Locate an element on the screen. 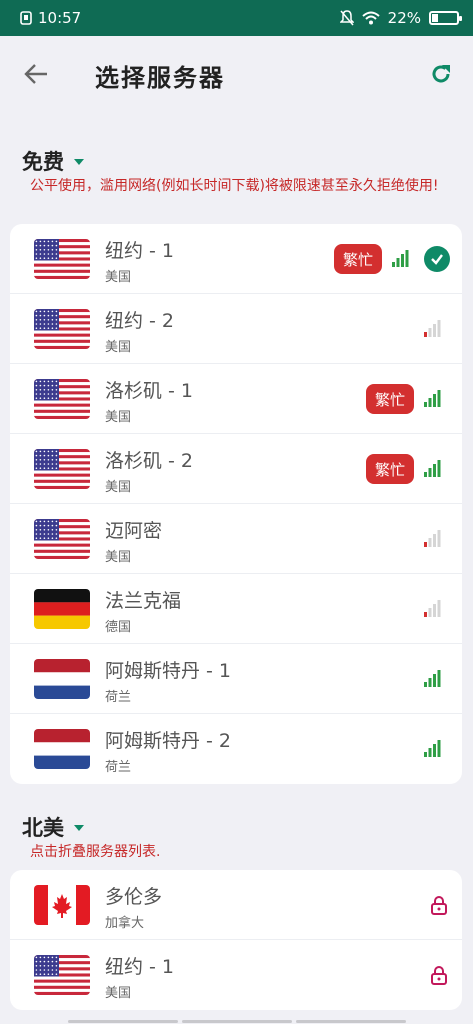 The height and width of the screenshot is (1024, 473). arrow-left-icon is located at coordinates (35, 74).